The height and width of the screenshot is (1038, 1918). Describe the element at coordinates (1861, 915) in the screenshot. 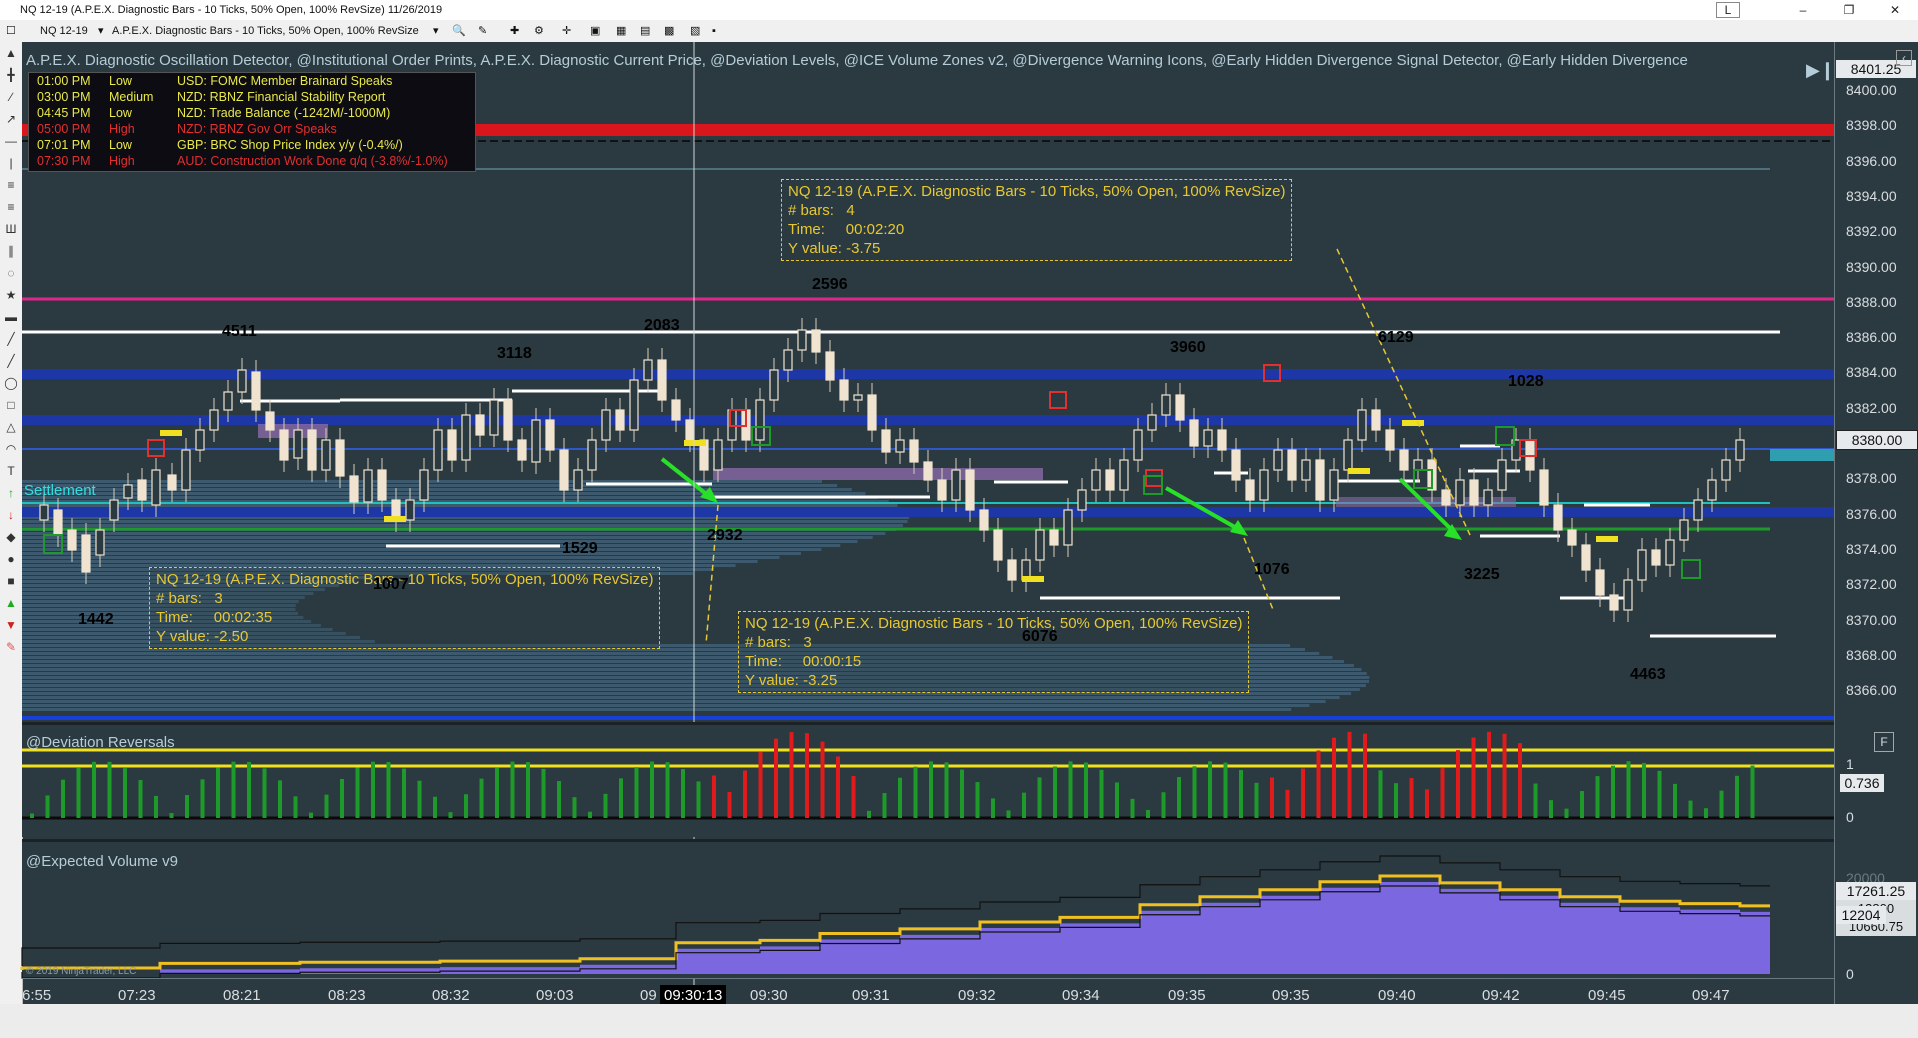

I see `volume-current-tag: 12204` at that location.